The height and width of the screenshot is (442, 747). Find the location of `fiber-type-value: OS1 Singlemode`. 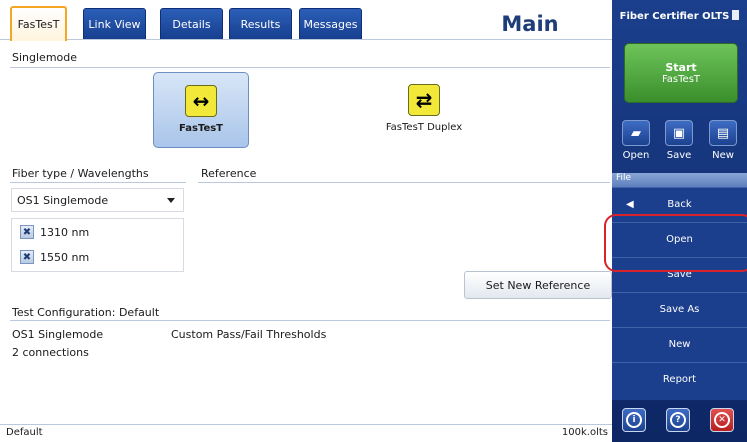

fiber-type-value: OS1 Singlemode is located at coordinates (63, 200).